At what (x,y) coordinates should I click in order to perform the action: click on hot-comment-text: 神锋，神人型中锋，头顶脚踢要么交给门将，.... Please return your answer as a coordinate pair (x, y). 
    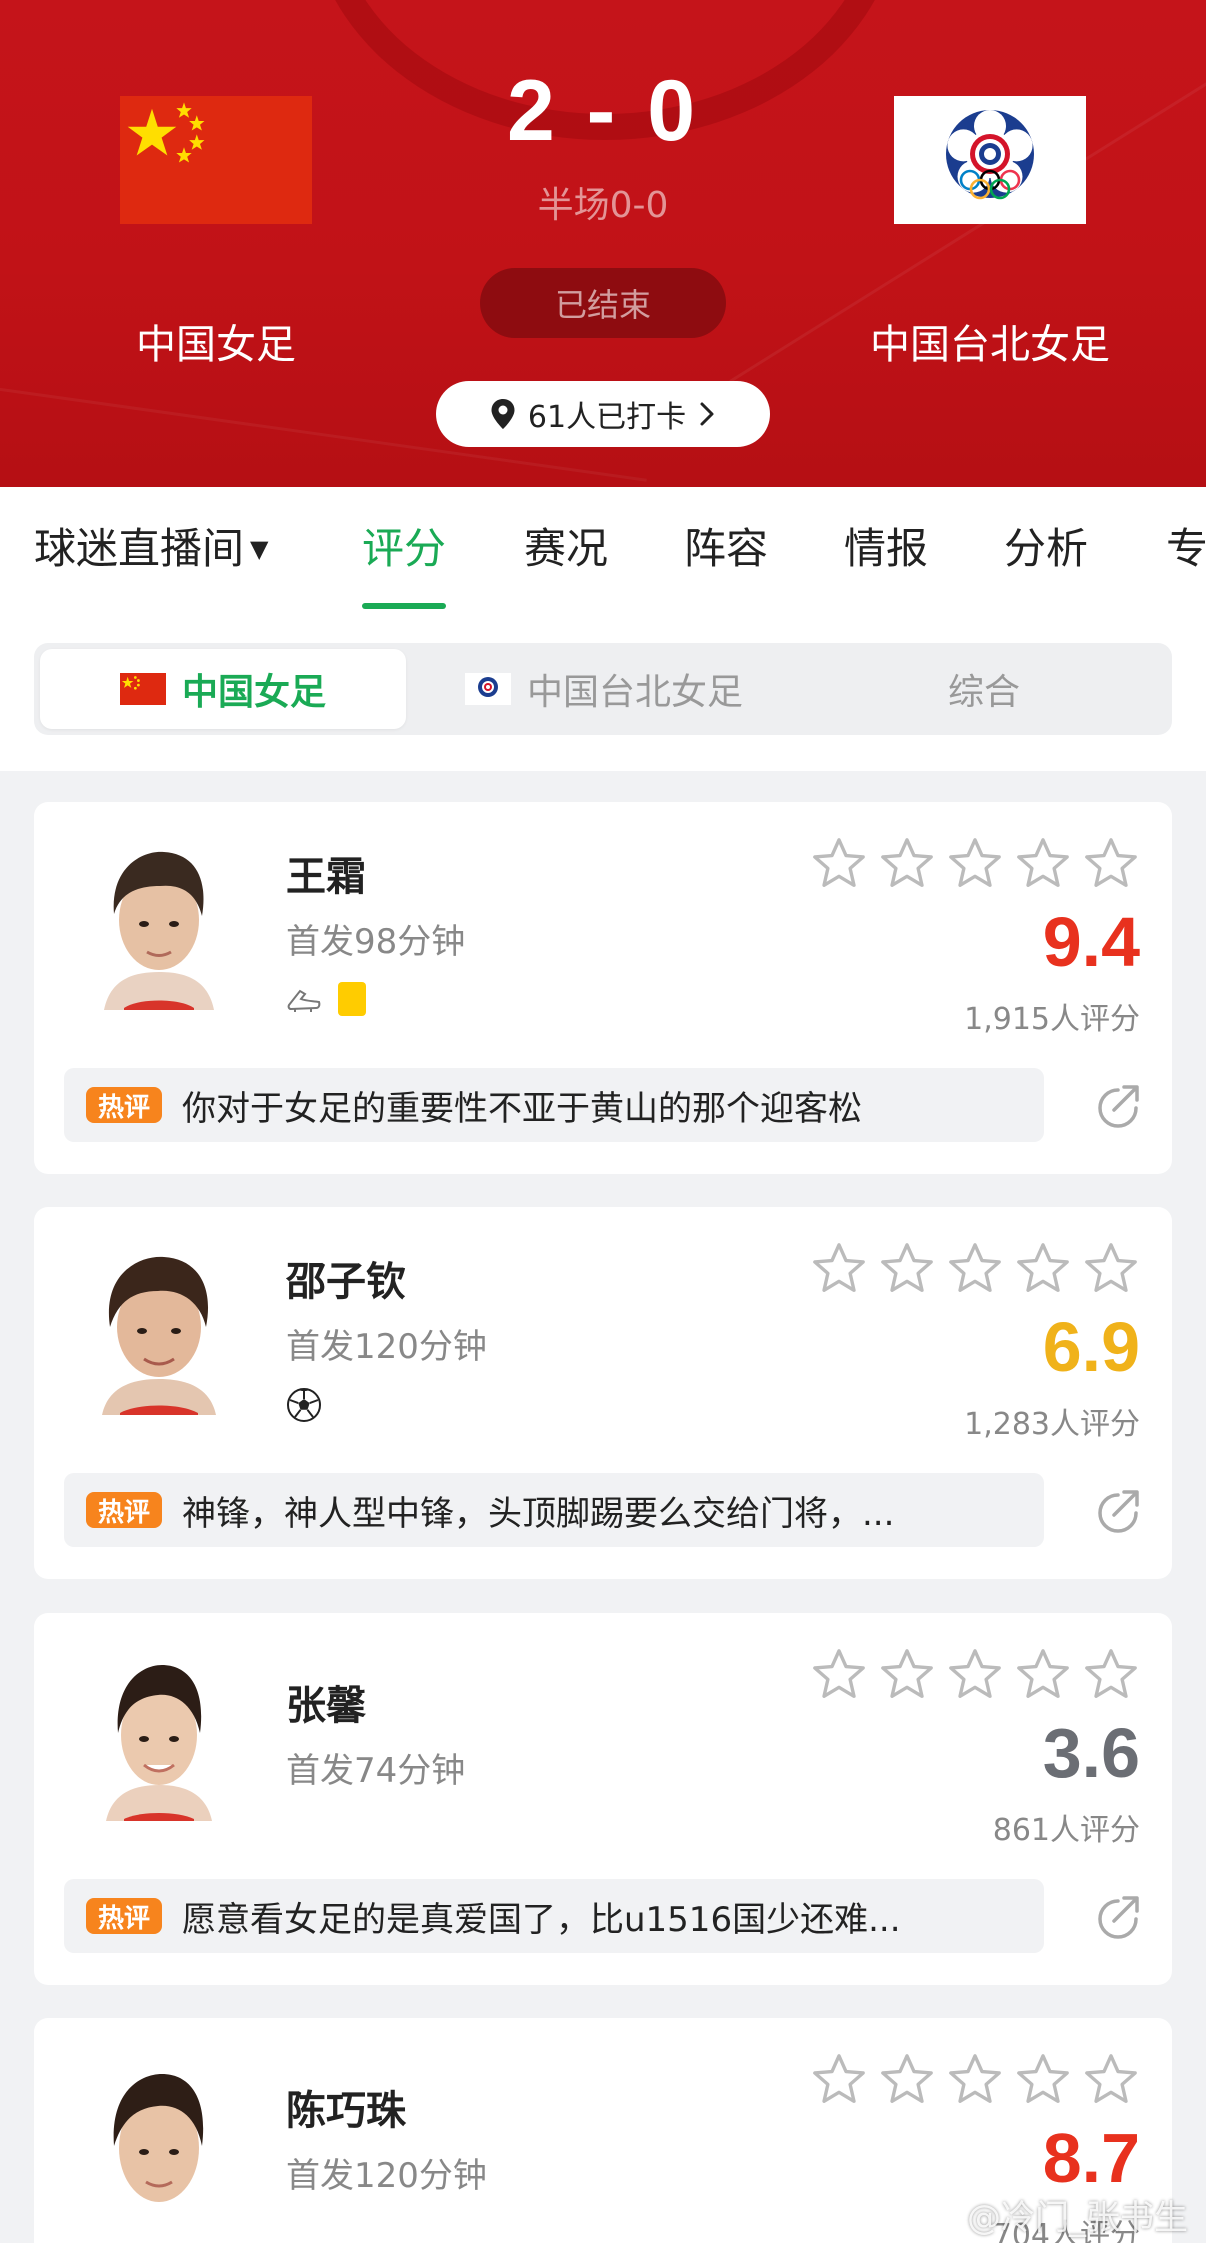
    Looking at the image, I should click on (538, 1513).